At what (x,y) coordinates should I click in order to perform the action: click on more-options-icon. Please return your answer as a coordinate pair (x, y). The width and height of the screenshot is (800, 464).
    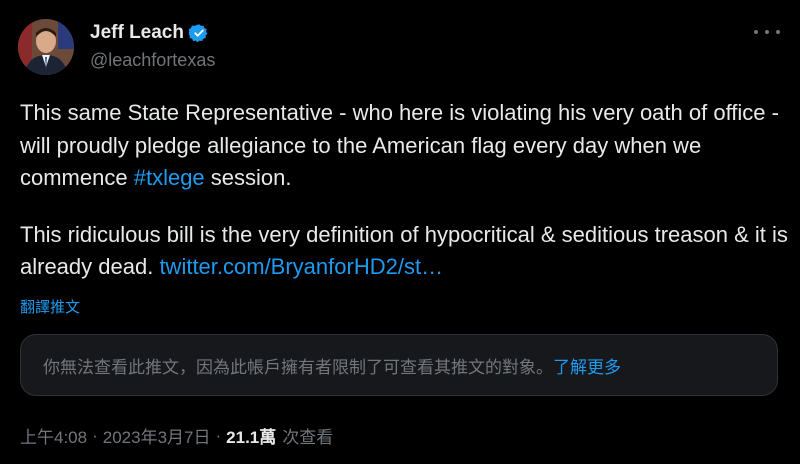
    Looking at the image, I should click on (767, 32).